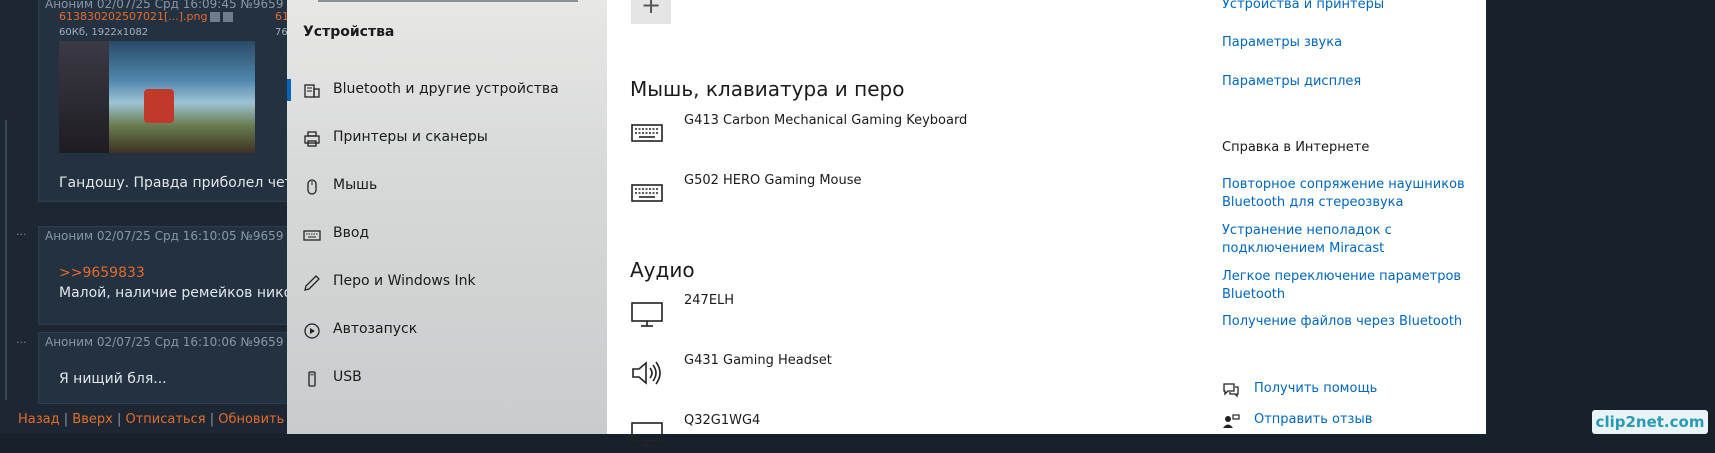 The image size is (1715, 453). Describe the element at coordinates (880, 133) in the screenshot. I see `device-item: G413 Carbon Mechanical Gaming Keyboard` at that location.